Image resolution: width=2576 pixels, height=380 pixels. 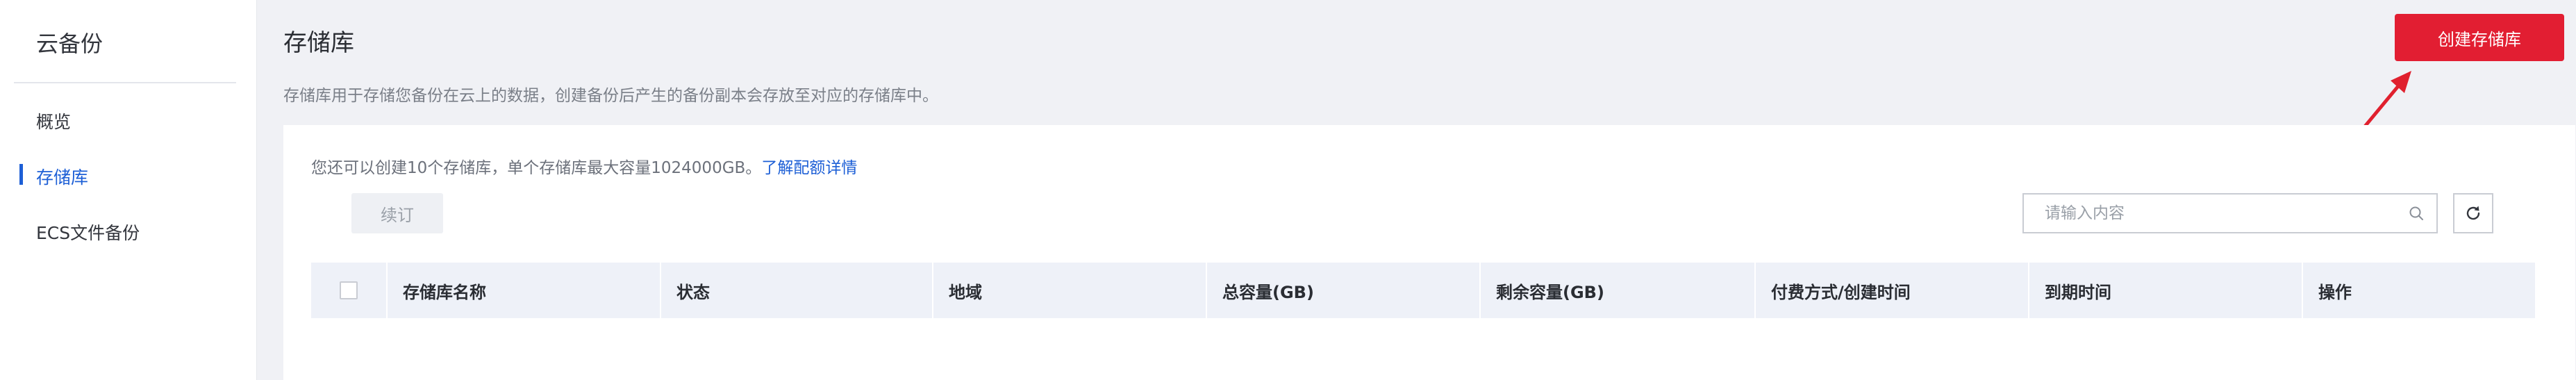 I want to click on create-vault-button: 创建存储库, so click(x=2479, y=37).